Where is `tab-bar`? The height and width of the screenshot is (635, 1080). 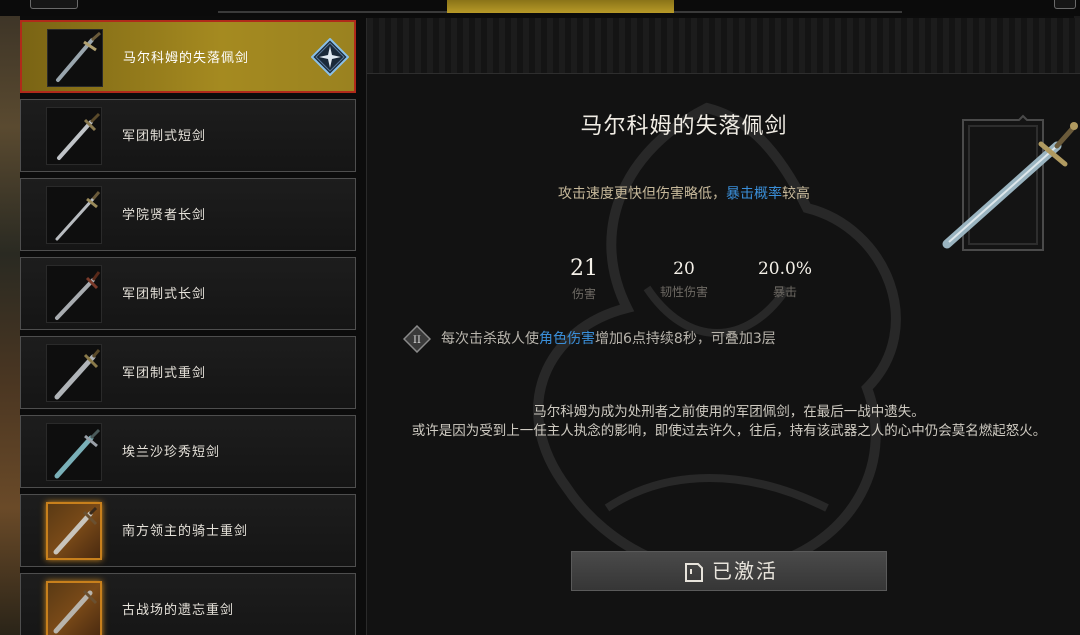
tab-bar is located at coordinates (540, 8).